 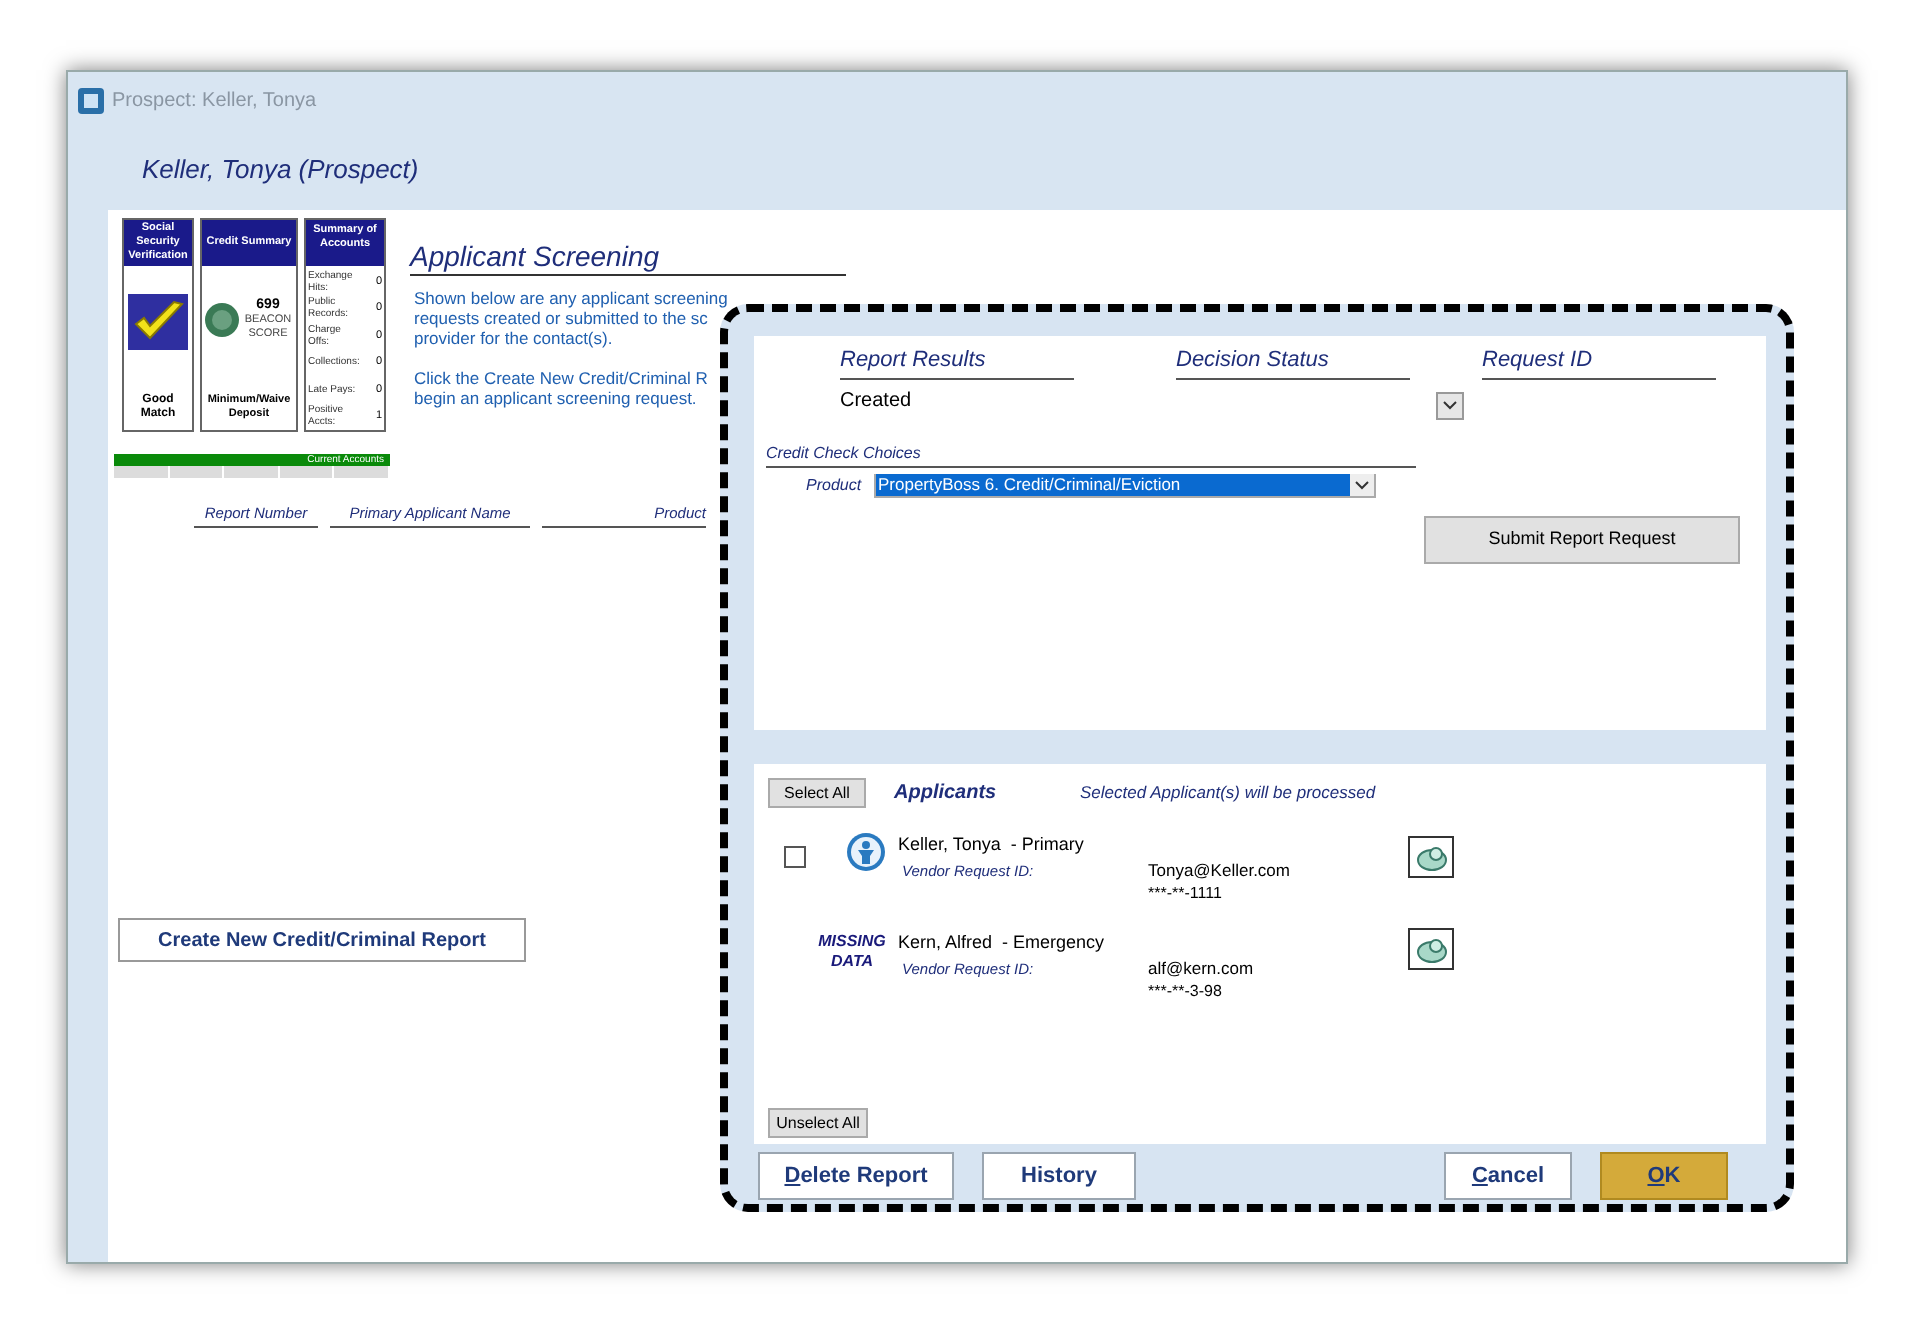 What do you see at coordinates (1582, 539) in the screenshot?
I see `submit-button: Submit Report Request` at bounding box center [1582, 539].